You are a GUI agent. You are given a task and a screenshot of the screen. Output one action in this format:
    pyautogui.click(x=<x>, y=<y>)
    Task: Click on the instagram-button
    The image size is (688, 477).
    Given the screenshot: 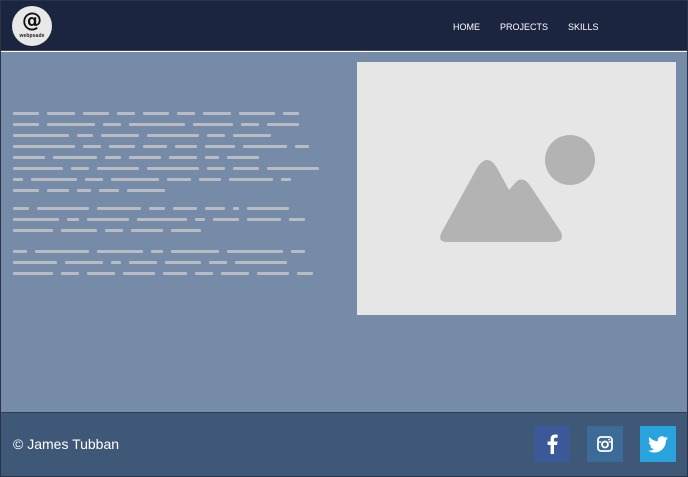 What is the action you would take?
    pyautogui.click(x=605, y=444)
    